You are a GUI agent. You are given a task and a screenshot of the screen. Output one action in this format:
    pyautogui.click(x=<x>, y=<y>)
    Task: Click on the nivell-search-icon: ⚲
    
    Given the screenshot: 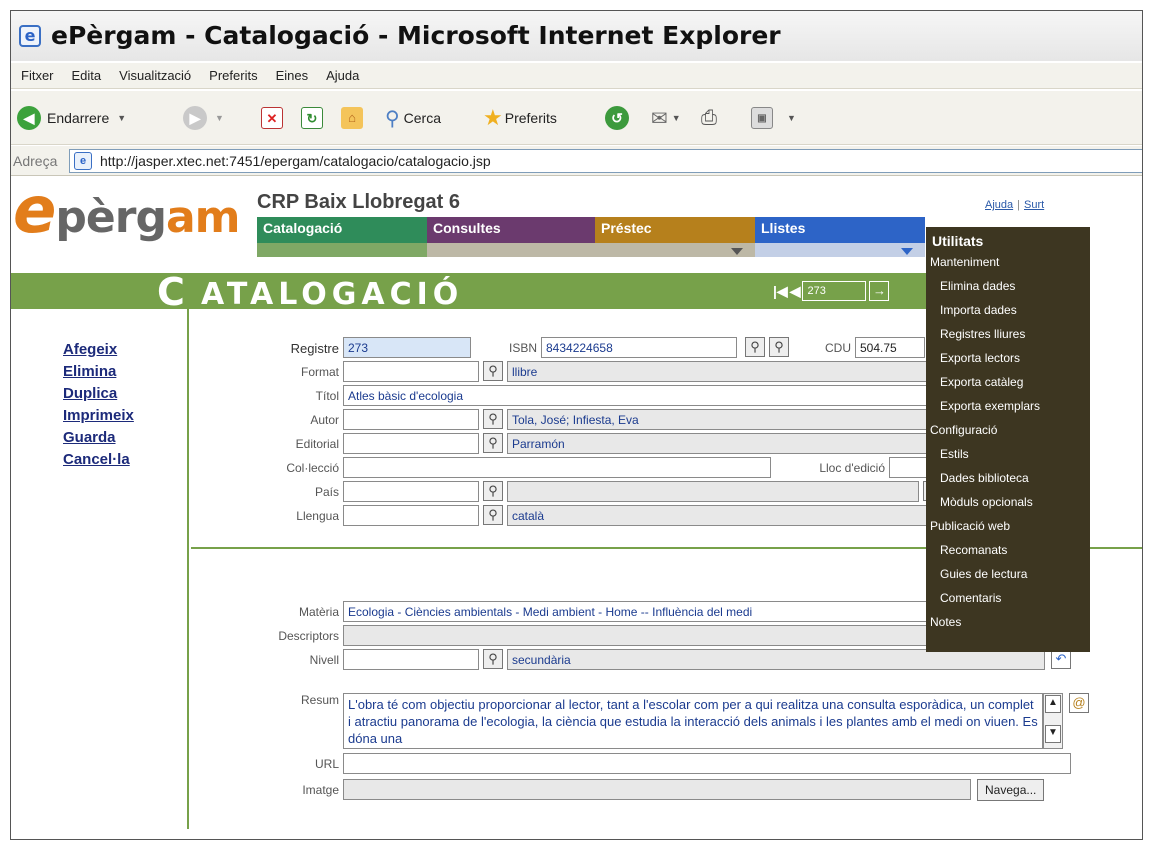 What is the action you would take?
    pyautogui.click(x=493, y=659)
    